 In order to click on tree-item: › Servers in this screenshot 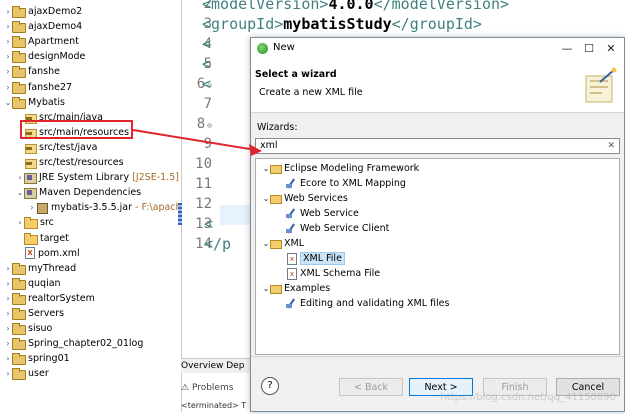, I will do `click(34, 313)`.